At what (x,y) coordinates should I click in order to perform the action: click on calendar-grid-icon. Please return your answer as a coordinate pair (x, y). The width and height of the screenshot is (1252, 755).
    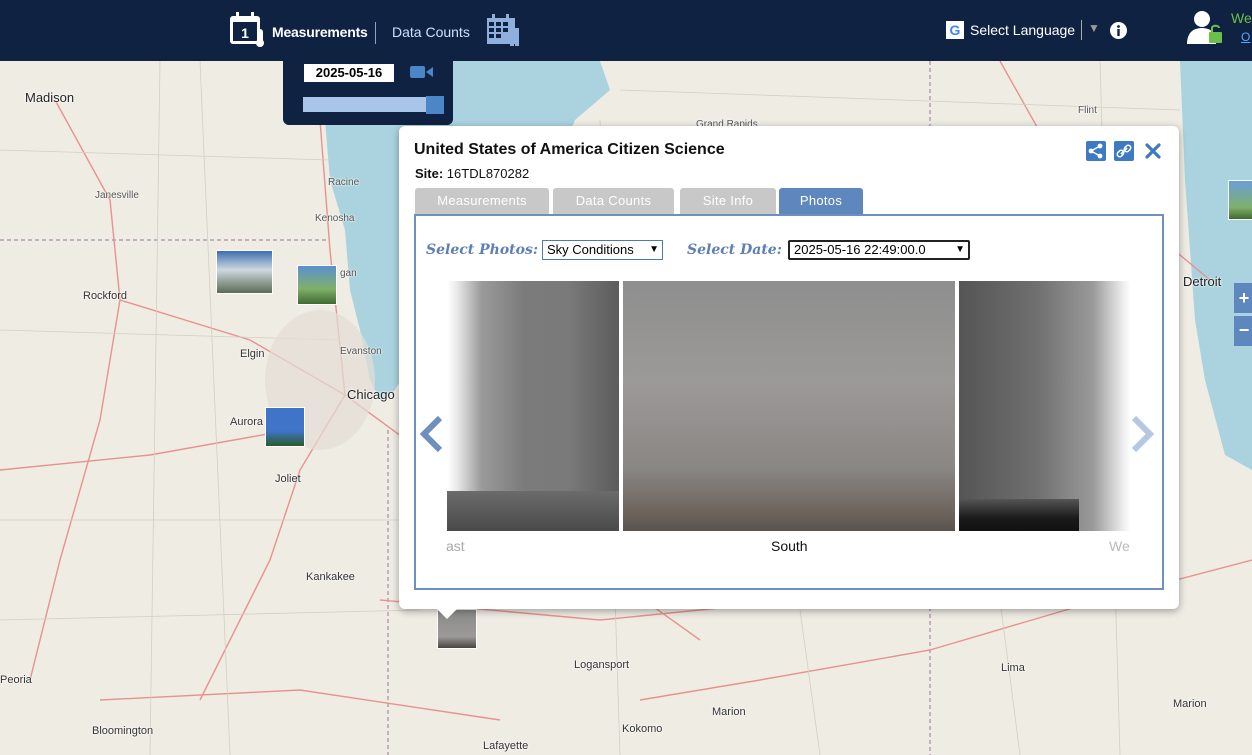
    Looking at the image, I should click on (504, 30).